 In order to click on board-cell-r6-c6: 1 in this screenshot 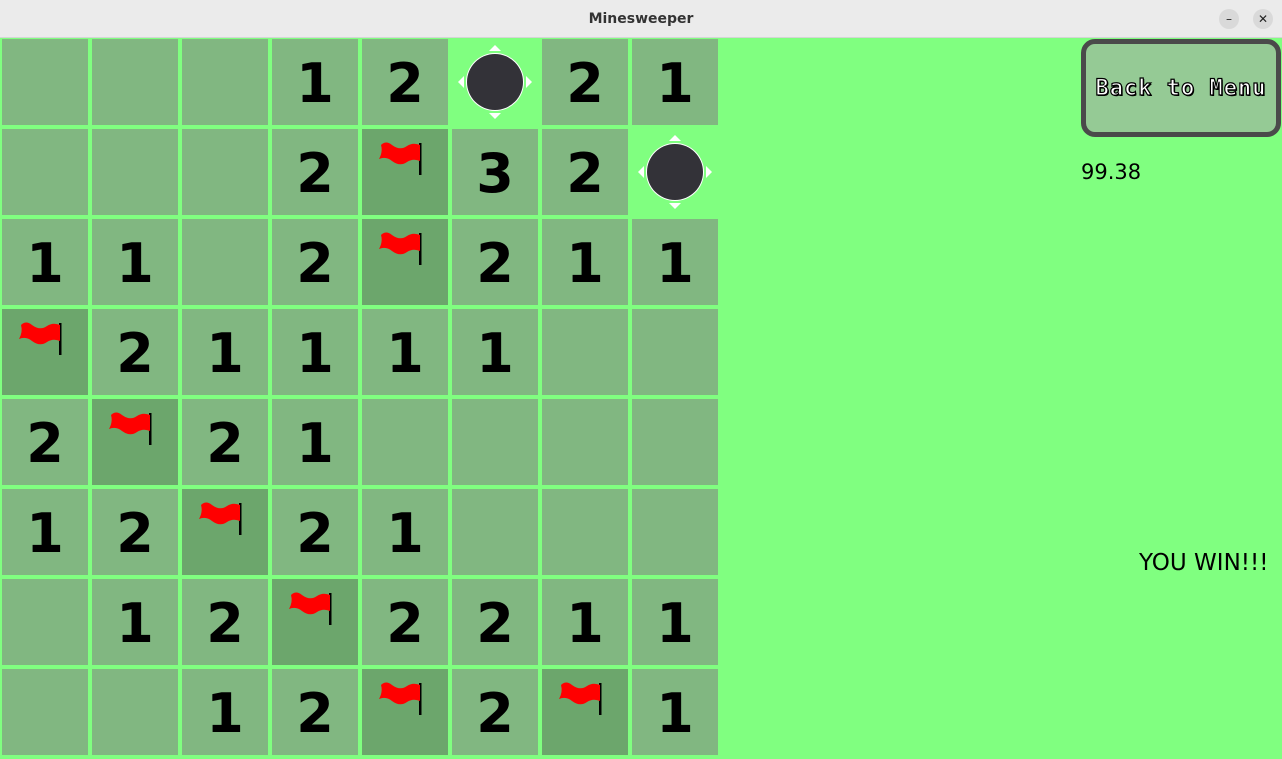, I will do `click(585, 622)`.